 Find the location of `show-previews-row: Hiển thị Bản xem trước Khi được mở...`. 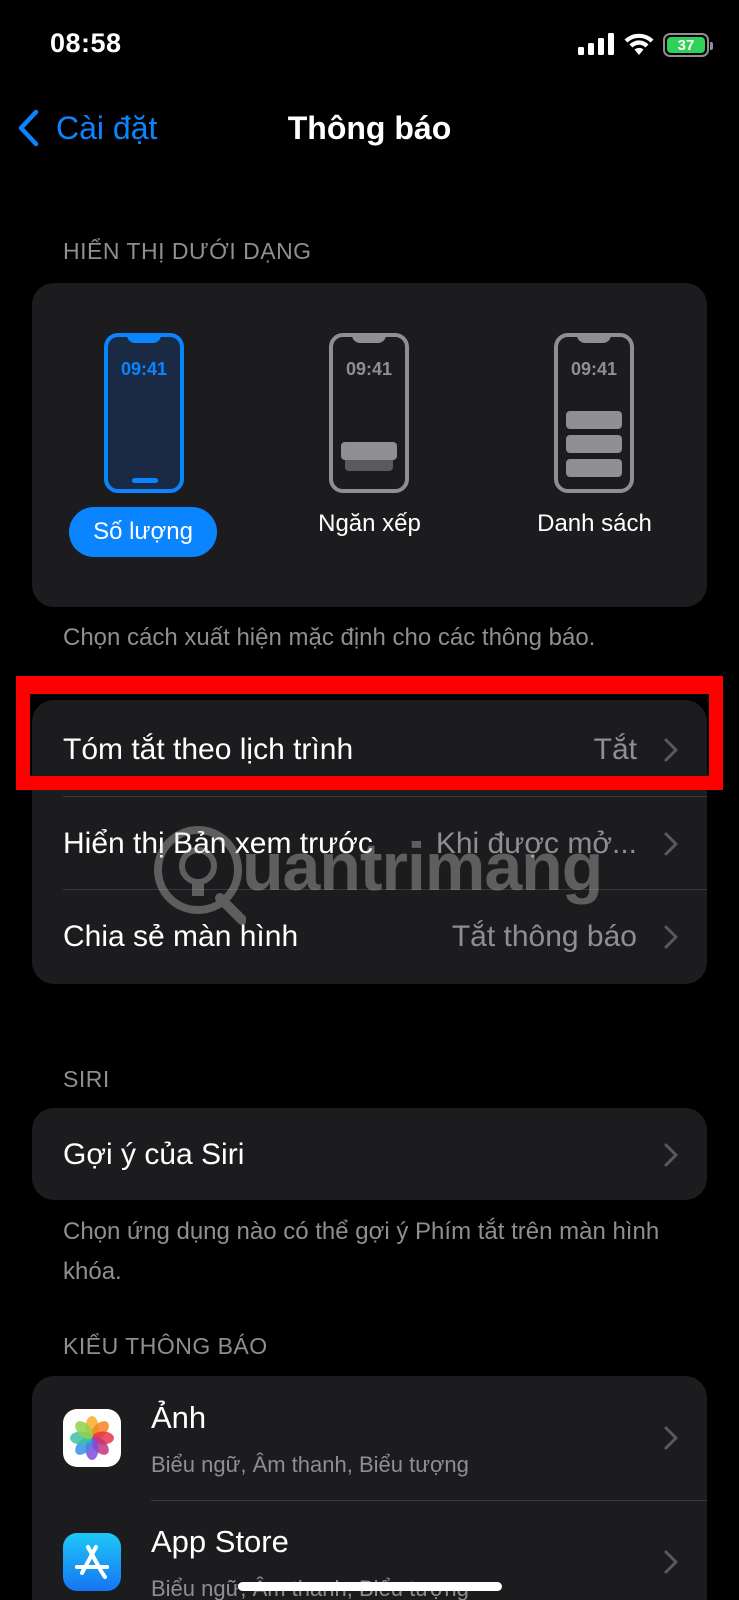

show-previews-row: Hiển thị Bản xem trước Khi được mở... is located at coordinates (369, 843).